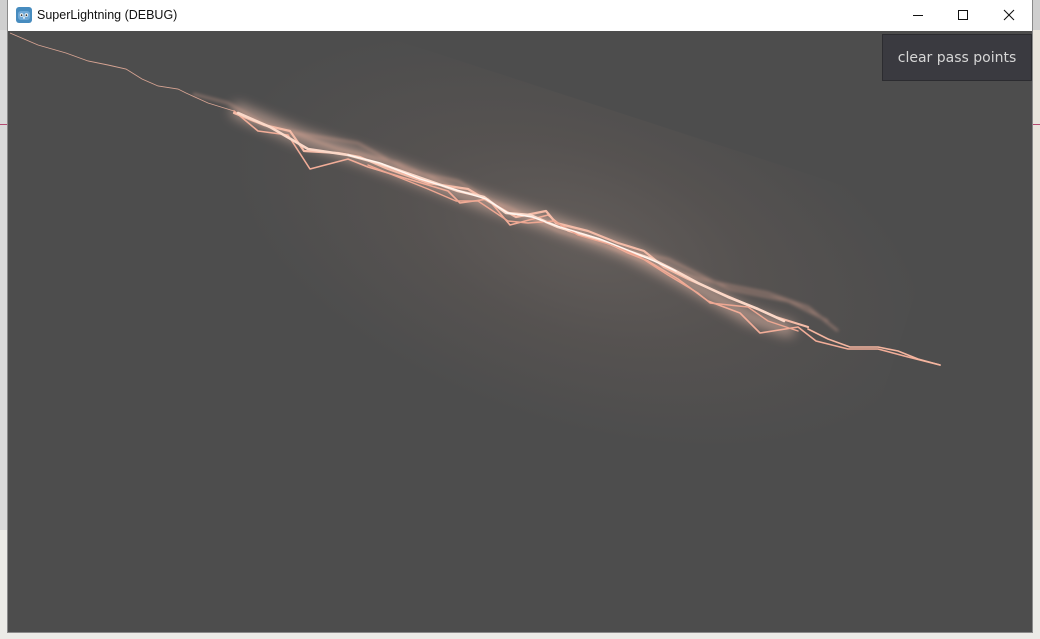  What do you see at coordinates (957, 57) in the screenshot?
I see `clear-pass-points-button: clear pass points` at bounding box center [957, 57].